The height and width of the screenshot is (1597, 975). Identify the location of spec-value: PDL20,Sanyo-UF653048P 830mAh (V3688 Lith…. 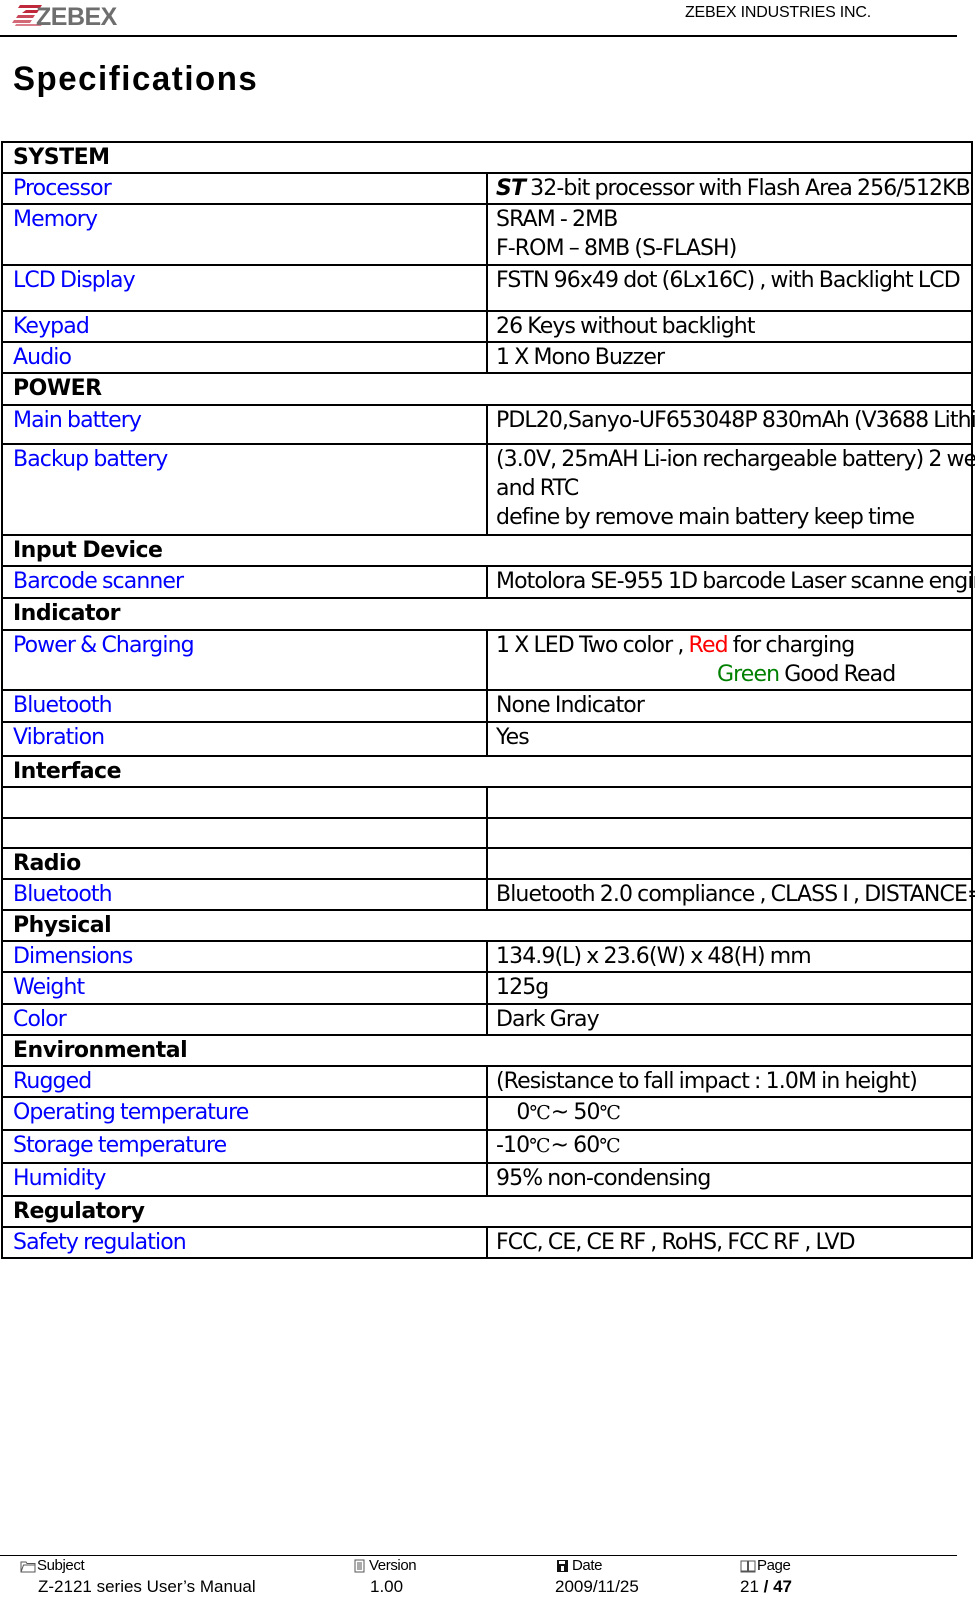
(730, 424).